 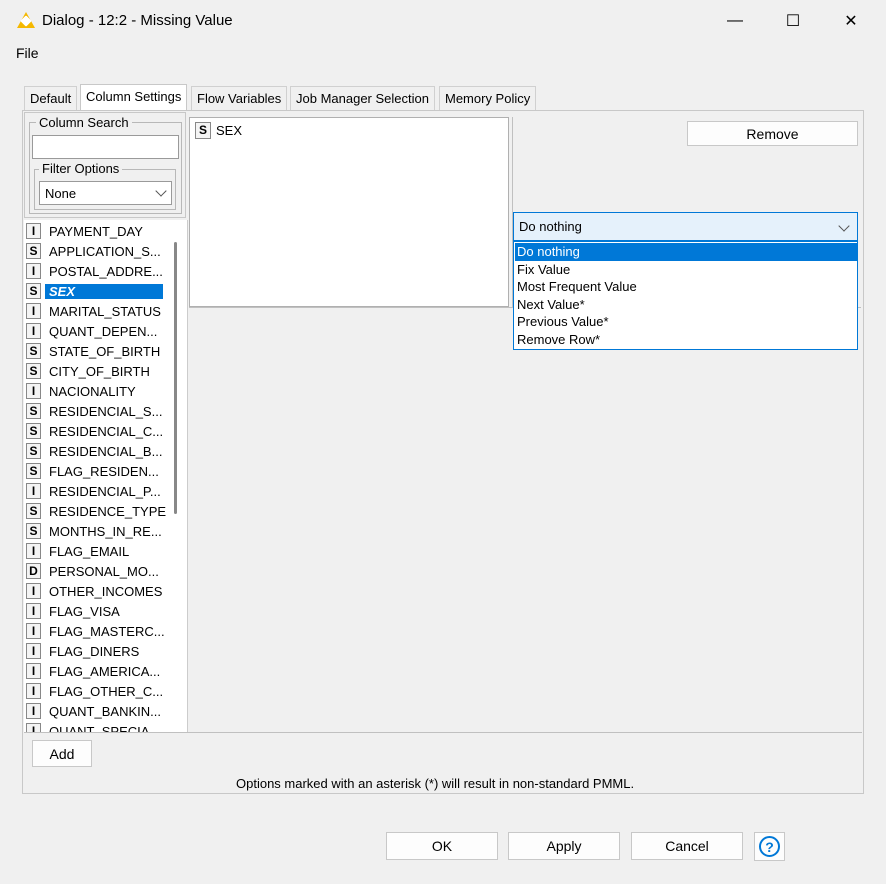 I want to click on list-item: S SEX, so click(x=95, y=291).